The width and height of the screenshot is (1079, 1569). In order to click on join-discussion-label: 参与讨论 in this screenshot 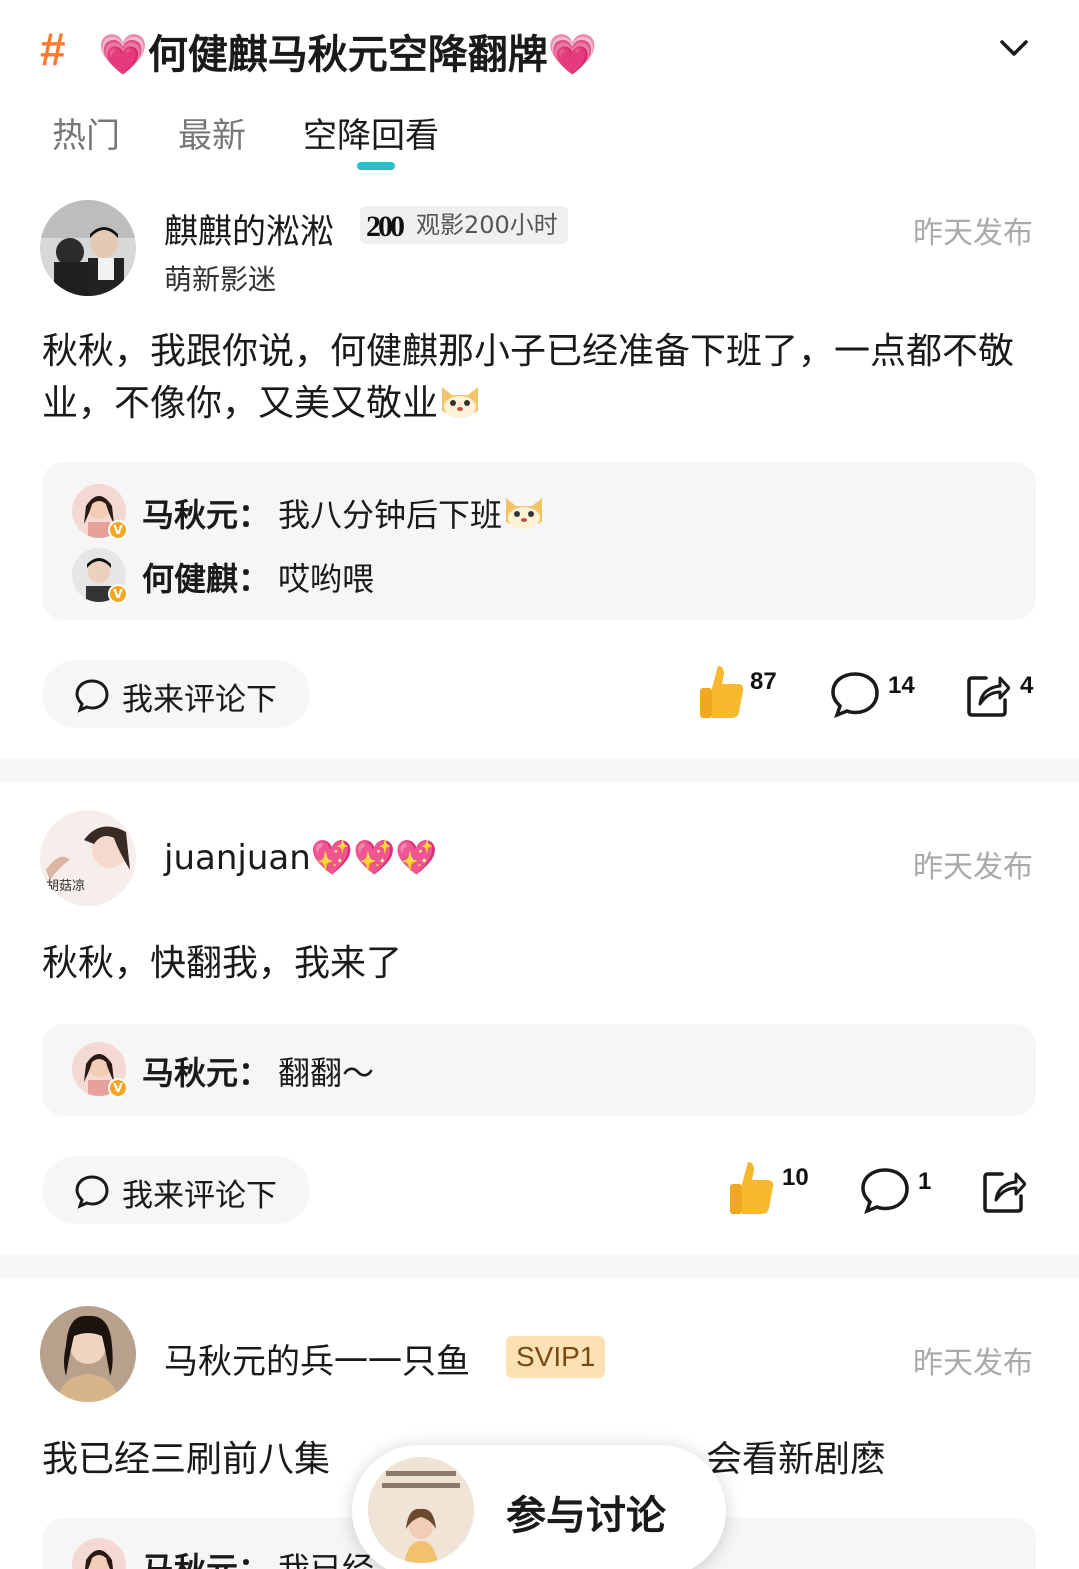, I will do `click(586, 1516)`.